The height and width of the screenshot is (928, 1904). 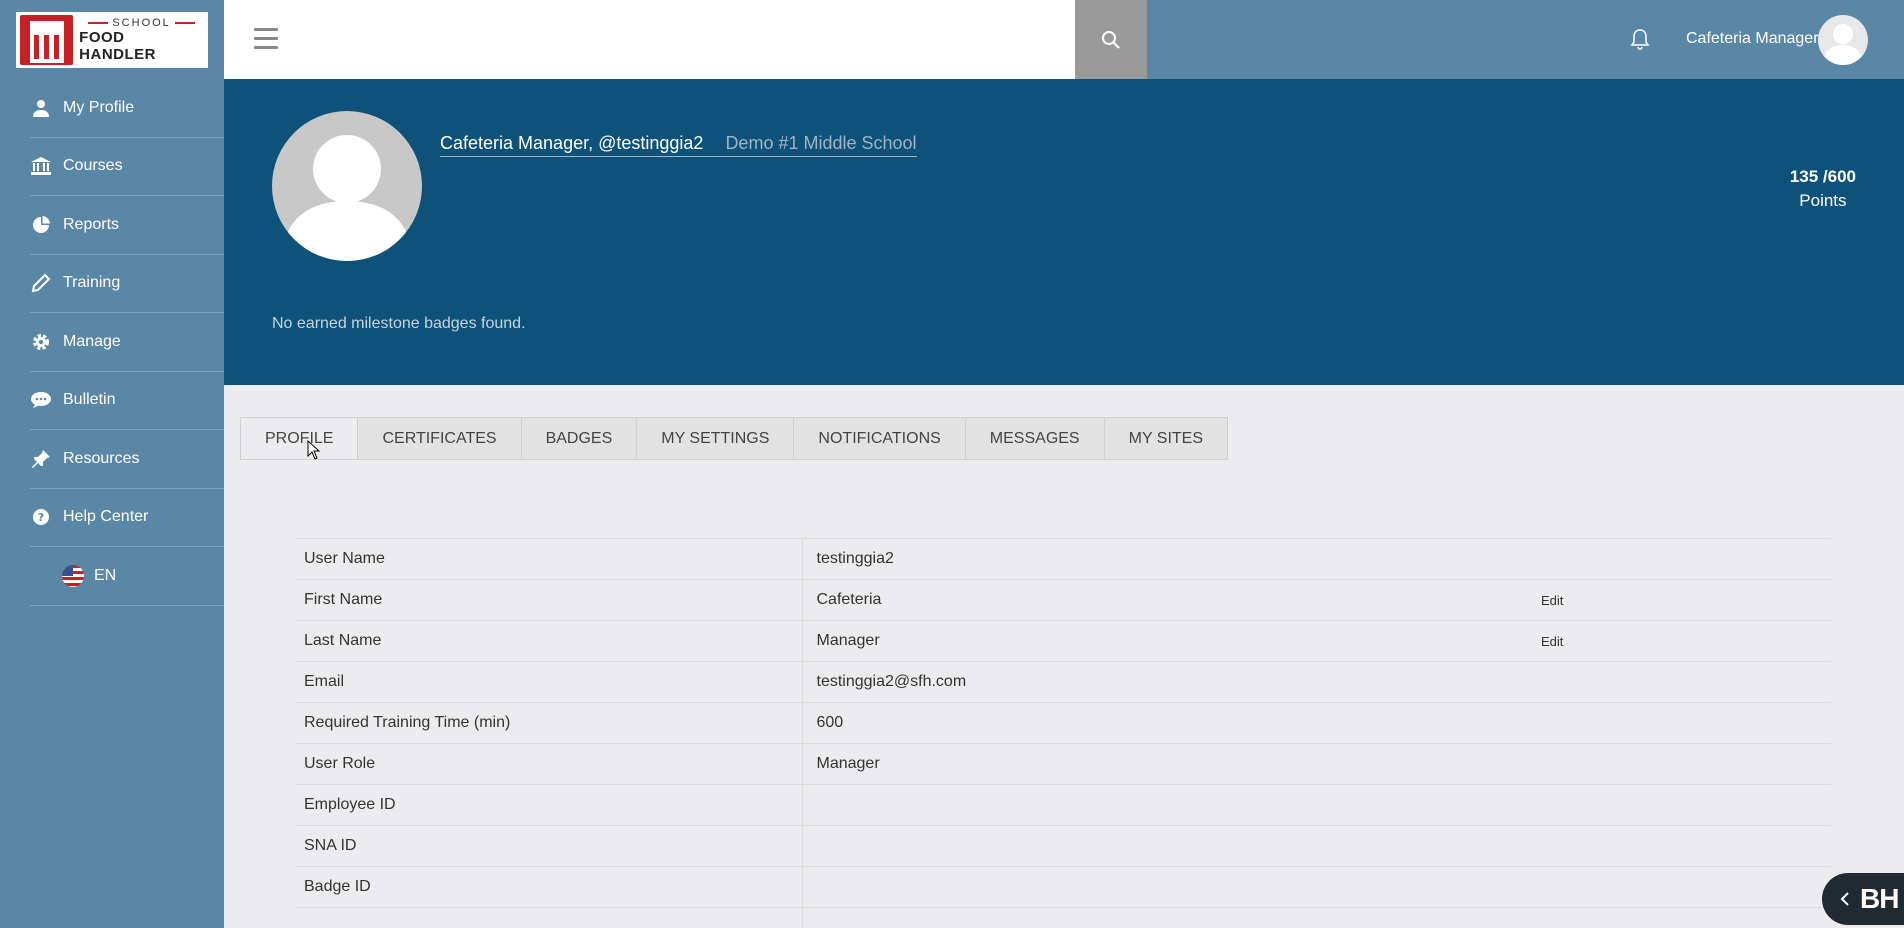 I want to click on table-row: Required Training Time (min) 600, so click(x=1063, y=723).